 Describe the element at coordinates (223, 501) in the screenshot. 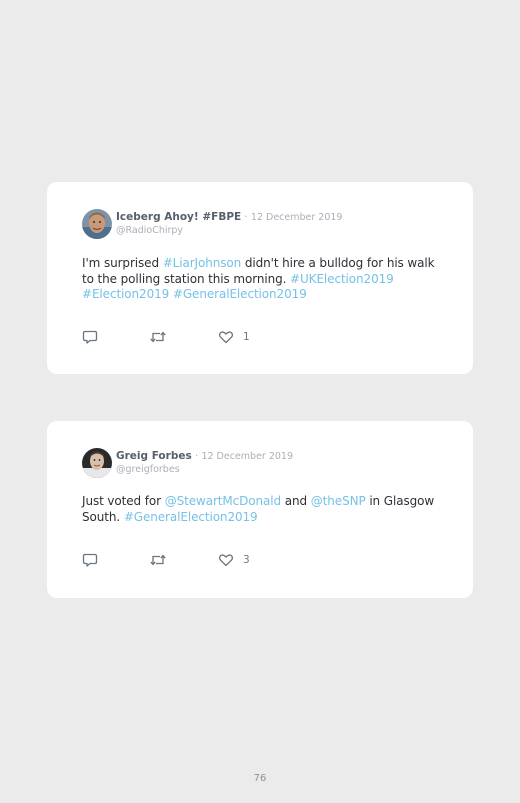

I see `mention-link: @StewartMcDonald` at that location.